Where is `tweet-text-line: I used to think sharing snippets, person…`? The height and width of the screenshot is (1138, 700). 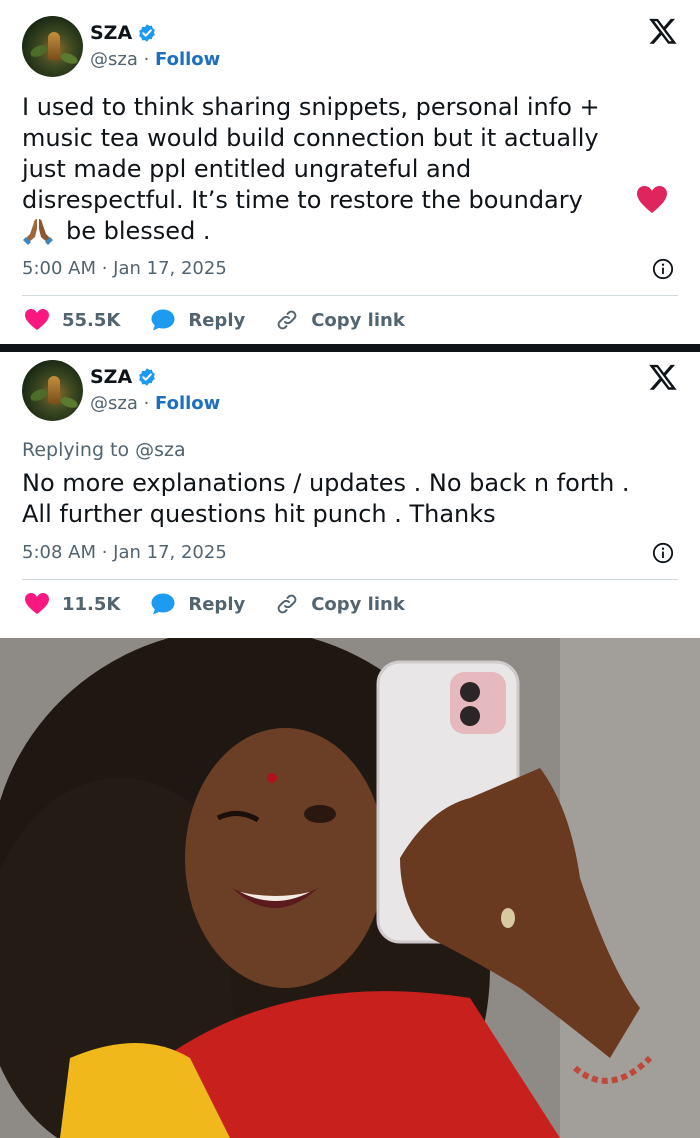 tweet-text-line: I used to think sharing snippets, person… is located at coordinates (311, 107).